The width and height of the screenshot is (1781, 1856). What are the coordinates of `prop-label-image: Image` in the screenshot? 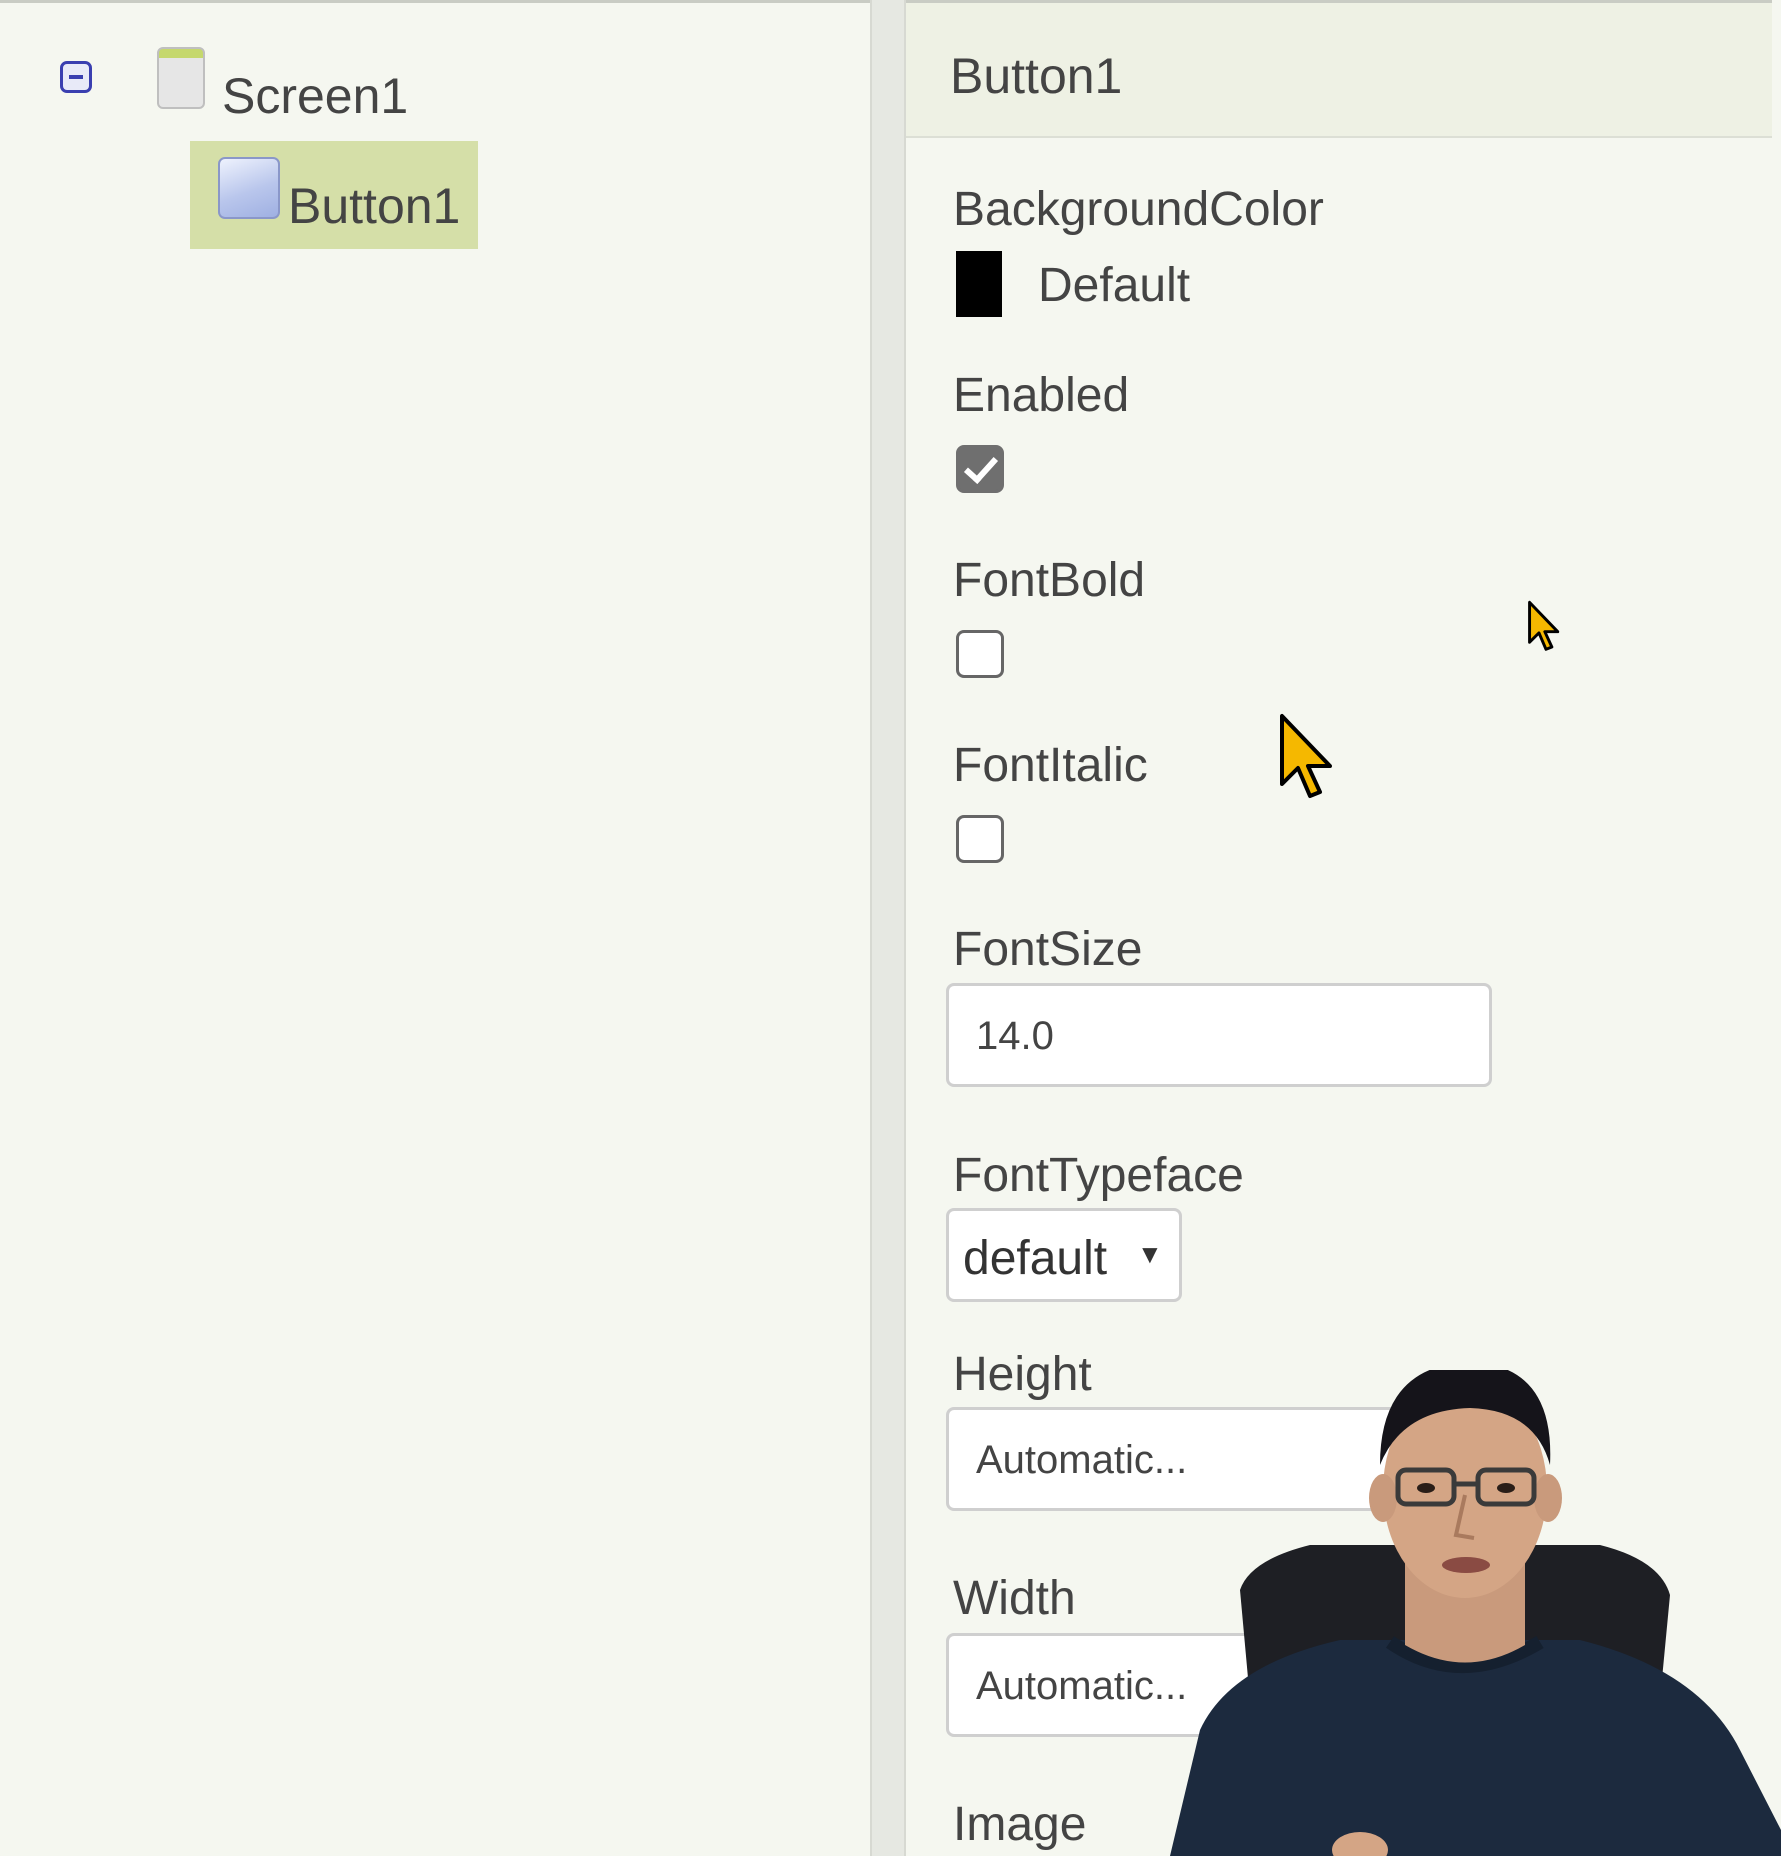 It's located at (1020, 1824).